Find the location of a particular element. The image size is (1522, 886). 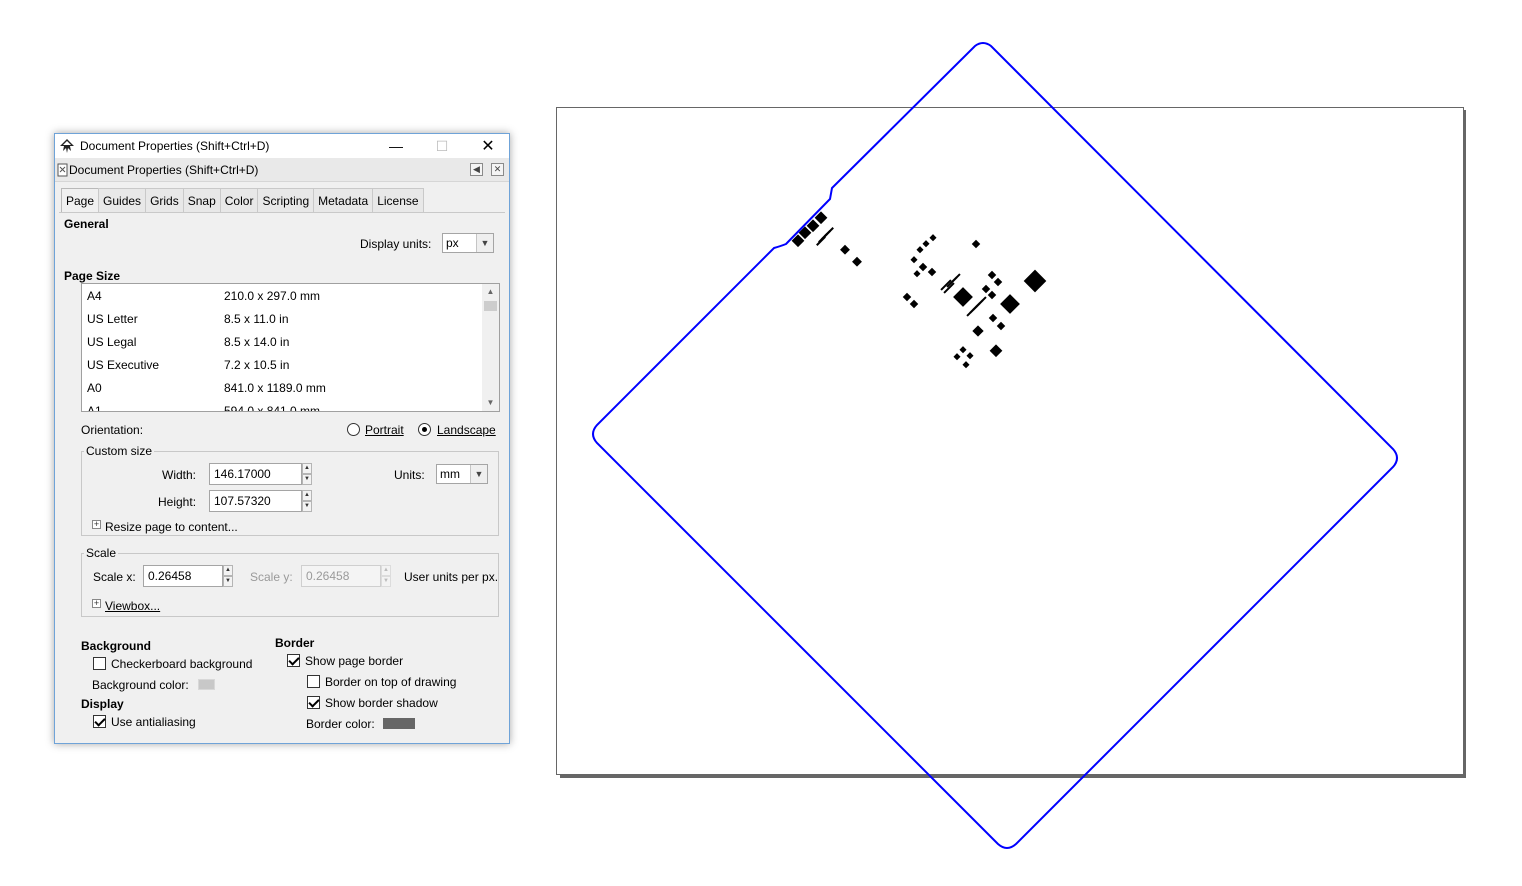

minimize-button: — is located at coordinates (396, 146).